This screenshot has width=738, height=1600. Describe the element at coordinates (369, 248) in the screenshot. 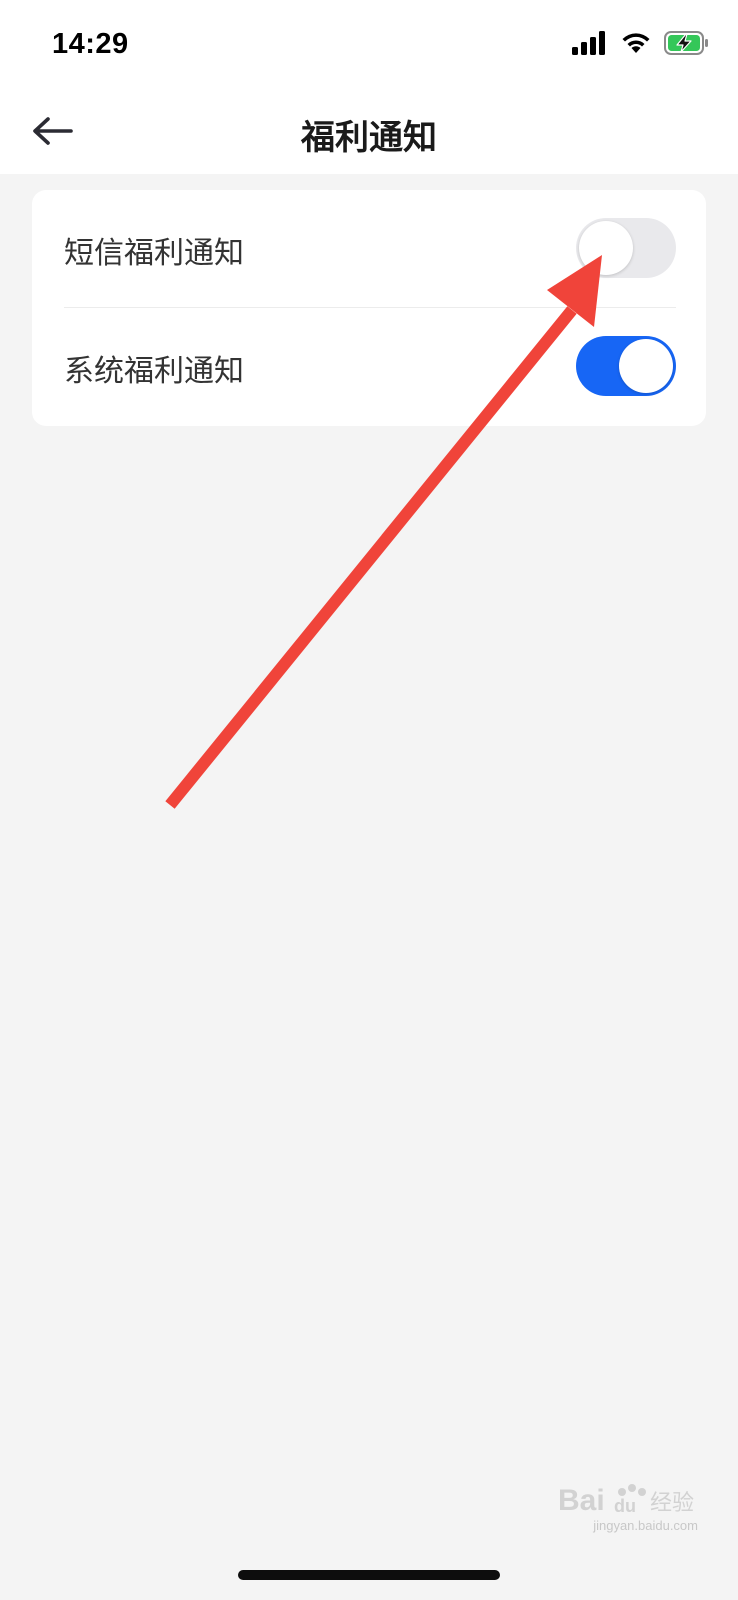

I see `setting-row-sms: 短信福利通知` at that location.